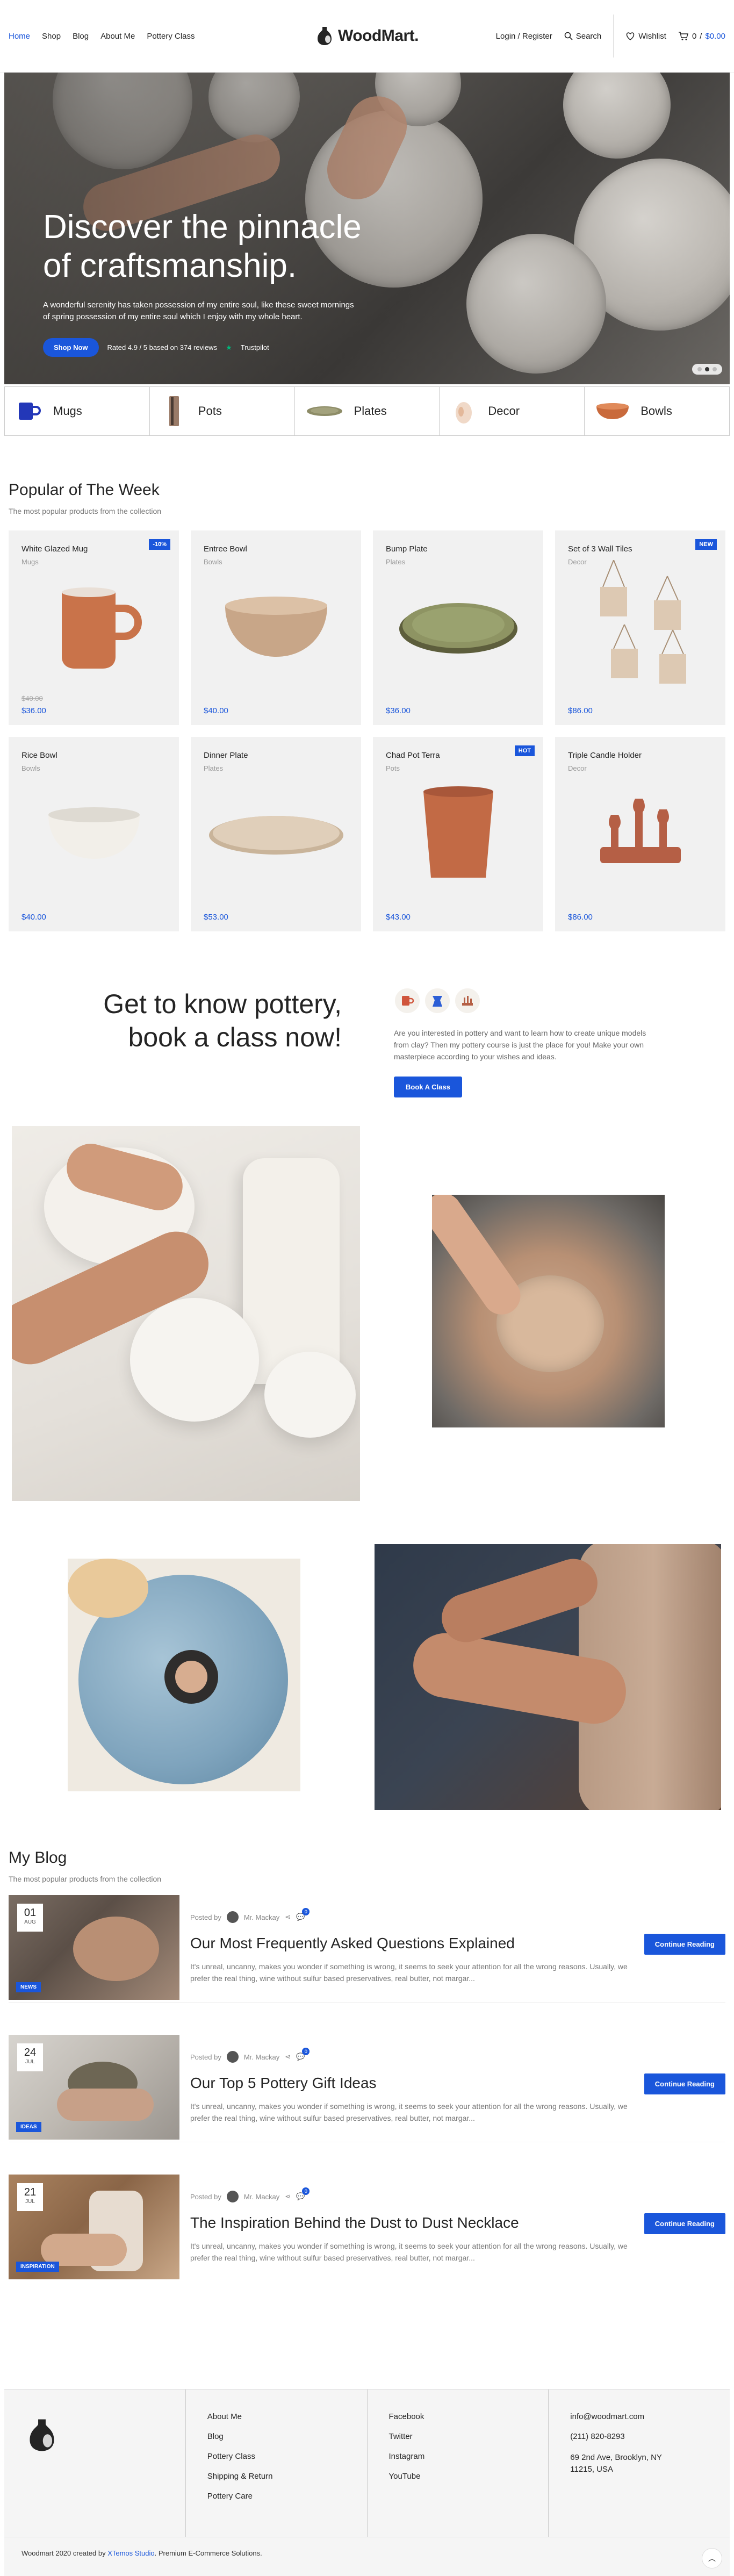  Describe the element at coordinates (367, 36) in the screenshot. I see `site-logo: WoodMart.` at that location.